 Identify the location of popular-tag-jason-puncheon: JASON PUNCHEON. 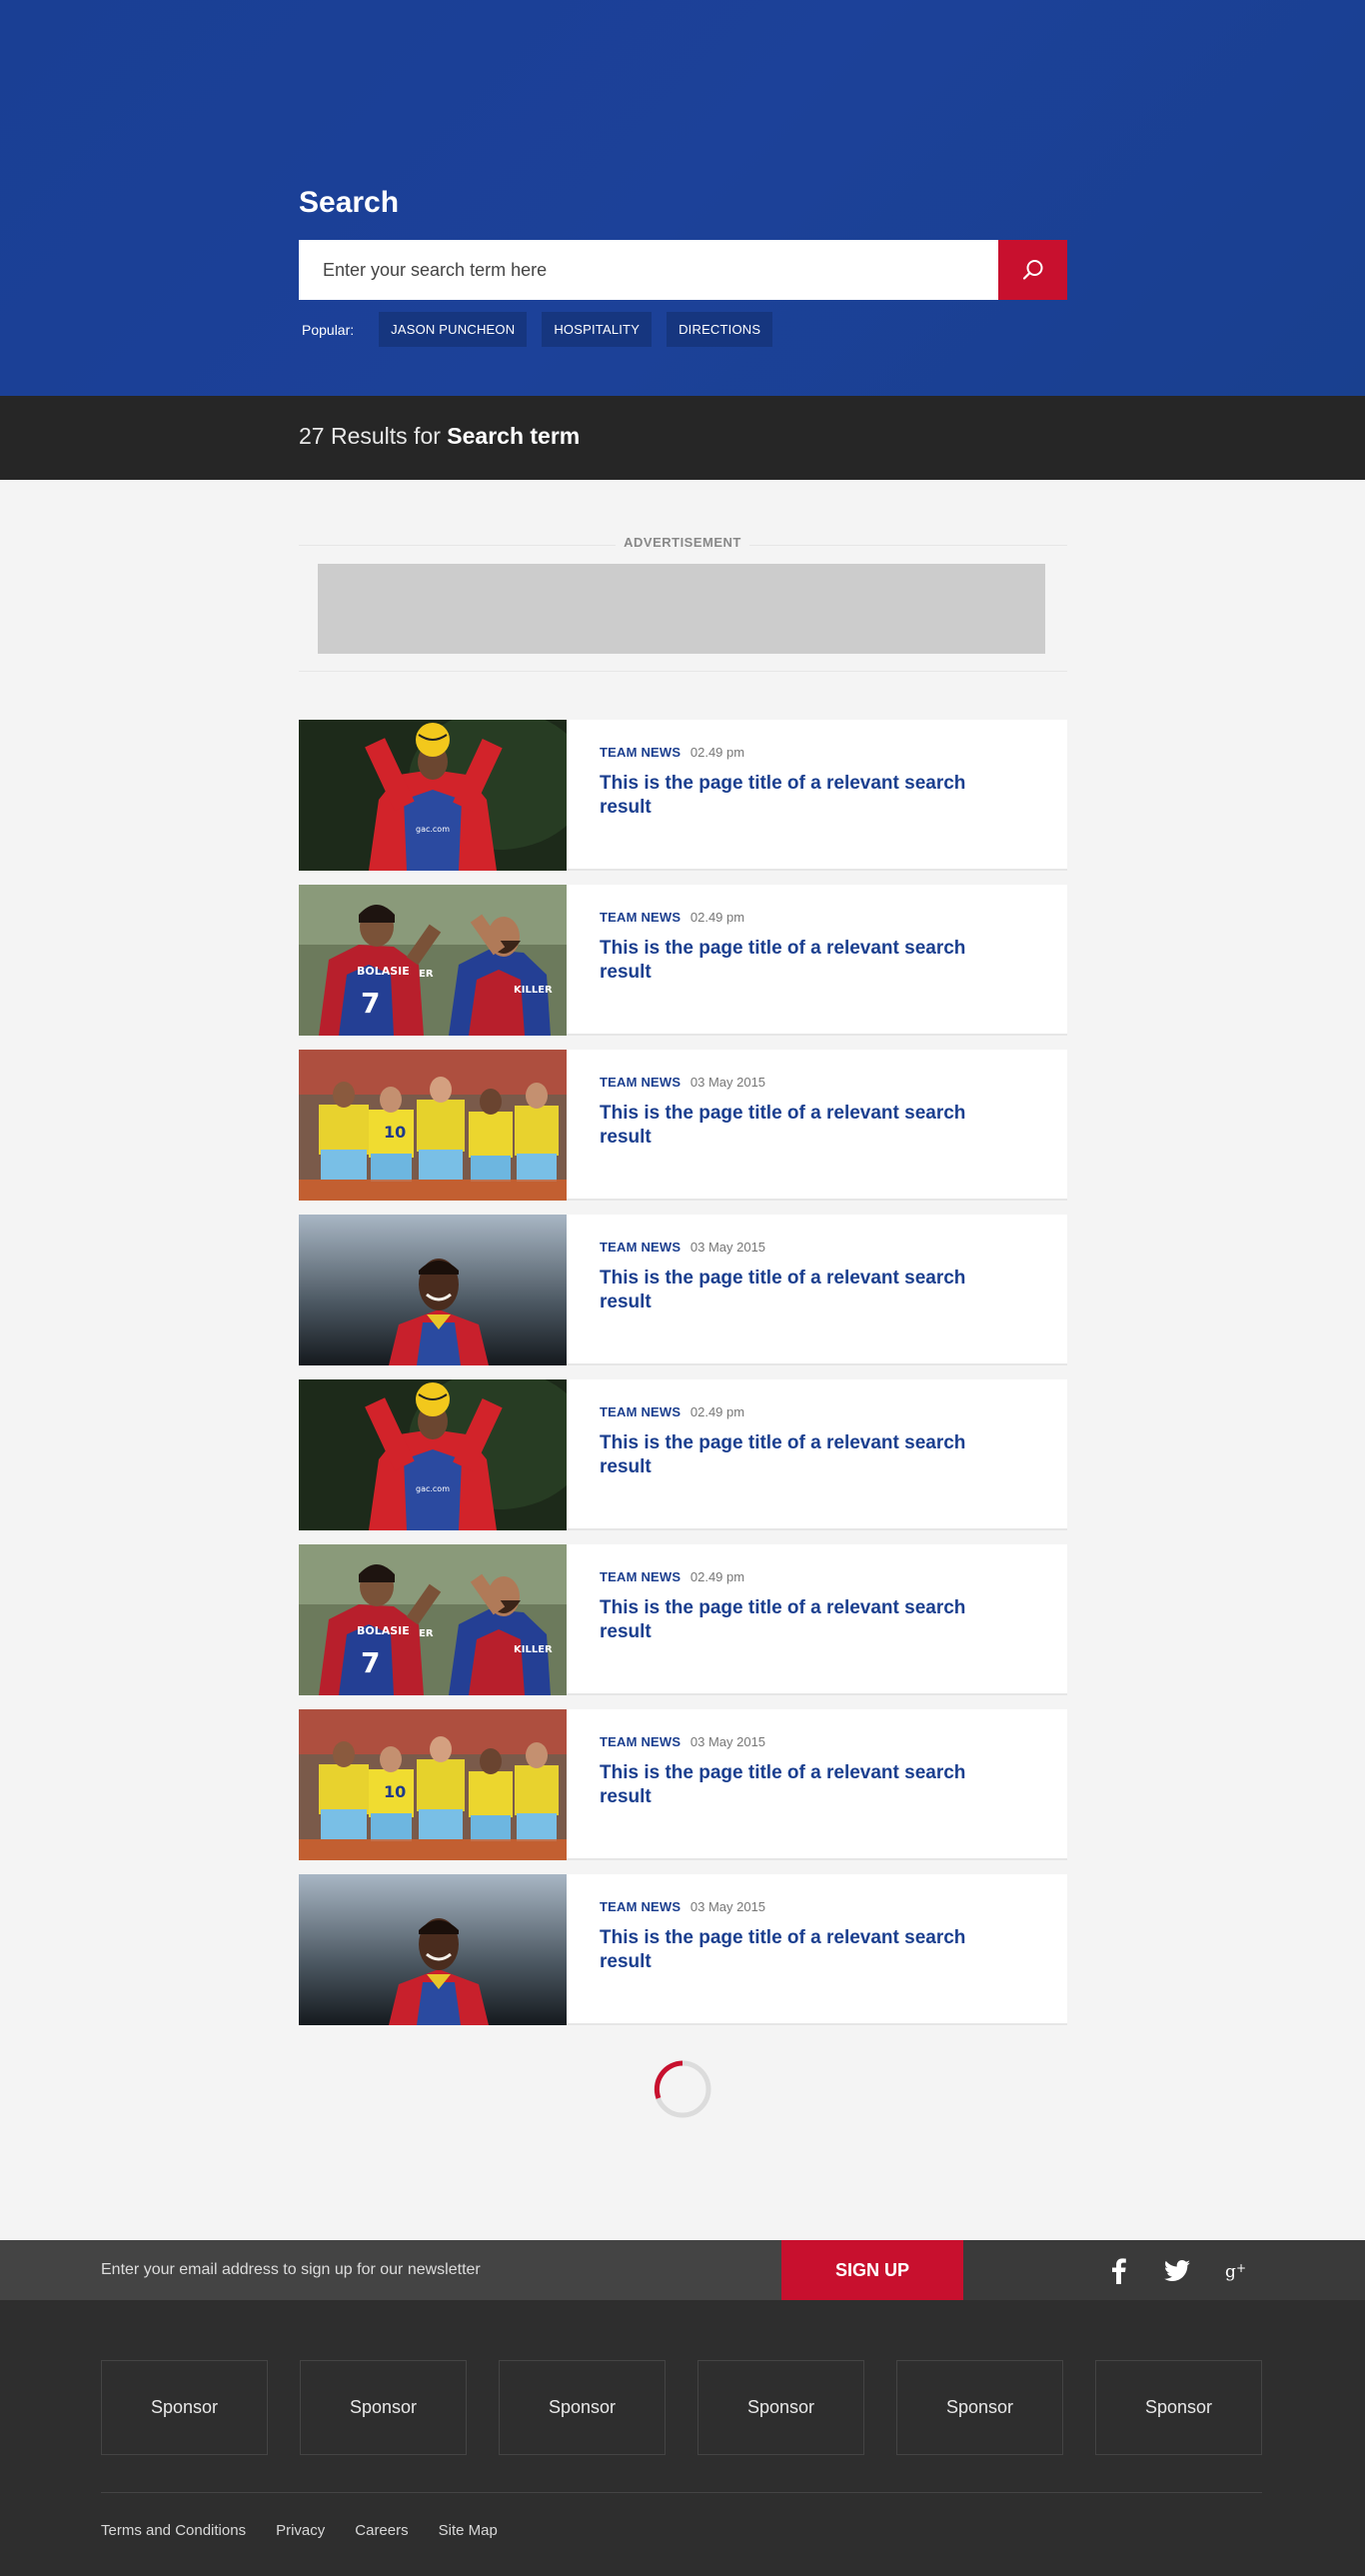
(453, 330).